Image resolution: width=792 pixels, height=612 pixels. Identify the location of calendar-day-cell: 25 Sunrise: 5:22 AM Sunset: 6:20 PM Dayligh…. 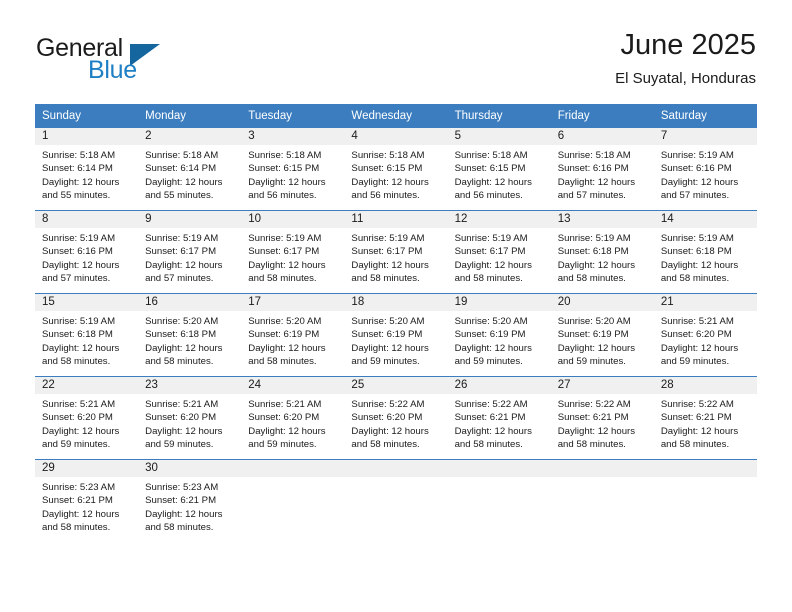
(396, 418).